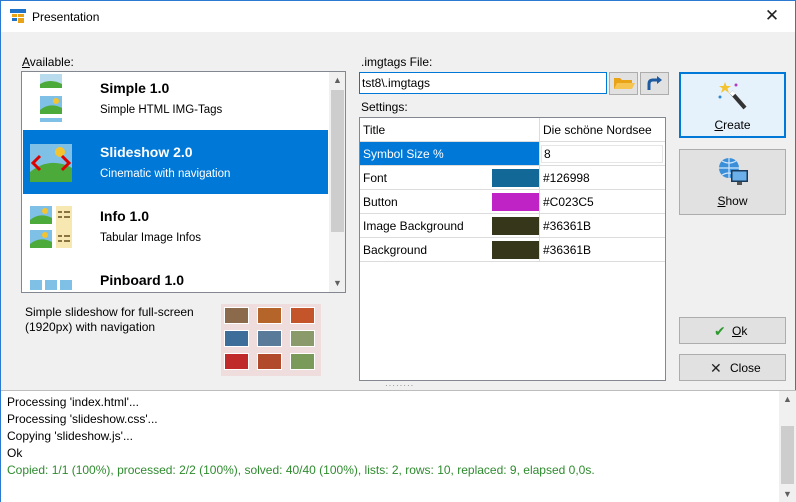 The width and height of the screenshot is (796, 502). I want to click on settings-row-button: Button #C023C5, so click(512, 202).